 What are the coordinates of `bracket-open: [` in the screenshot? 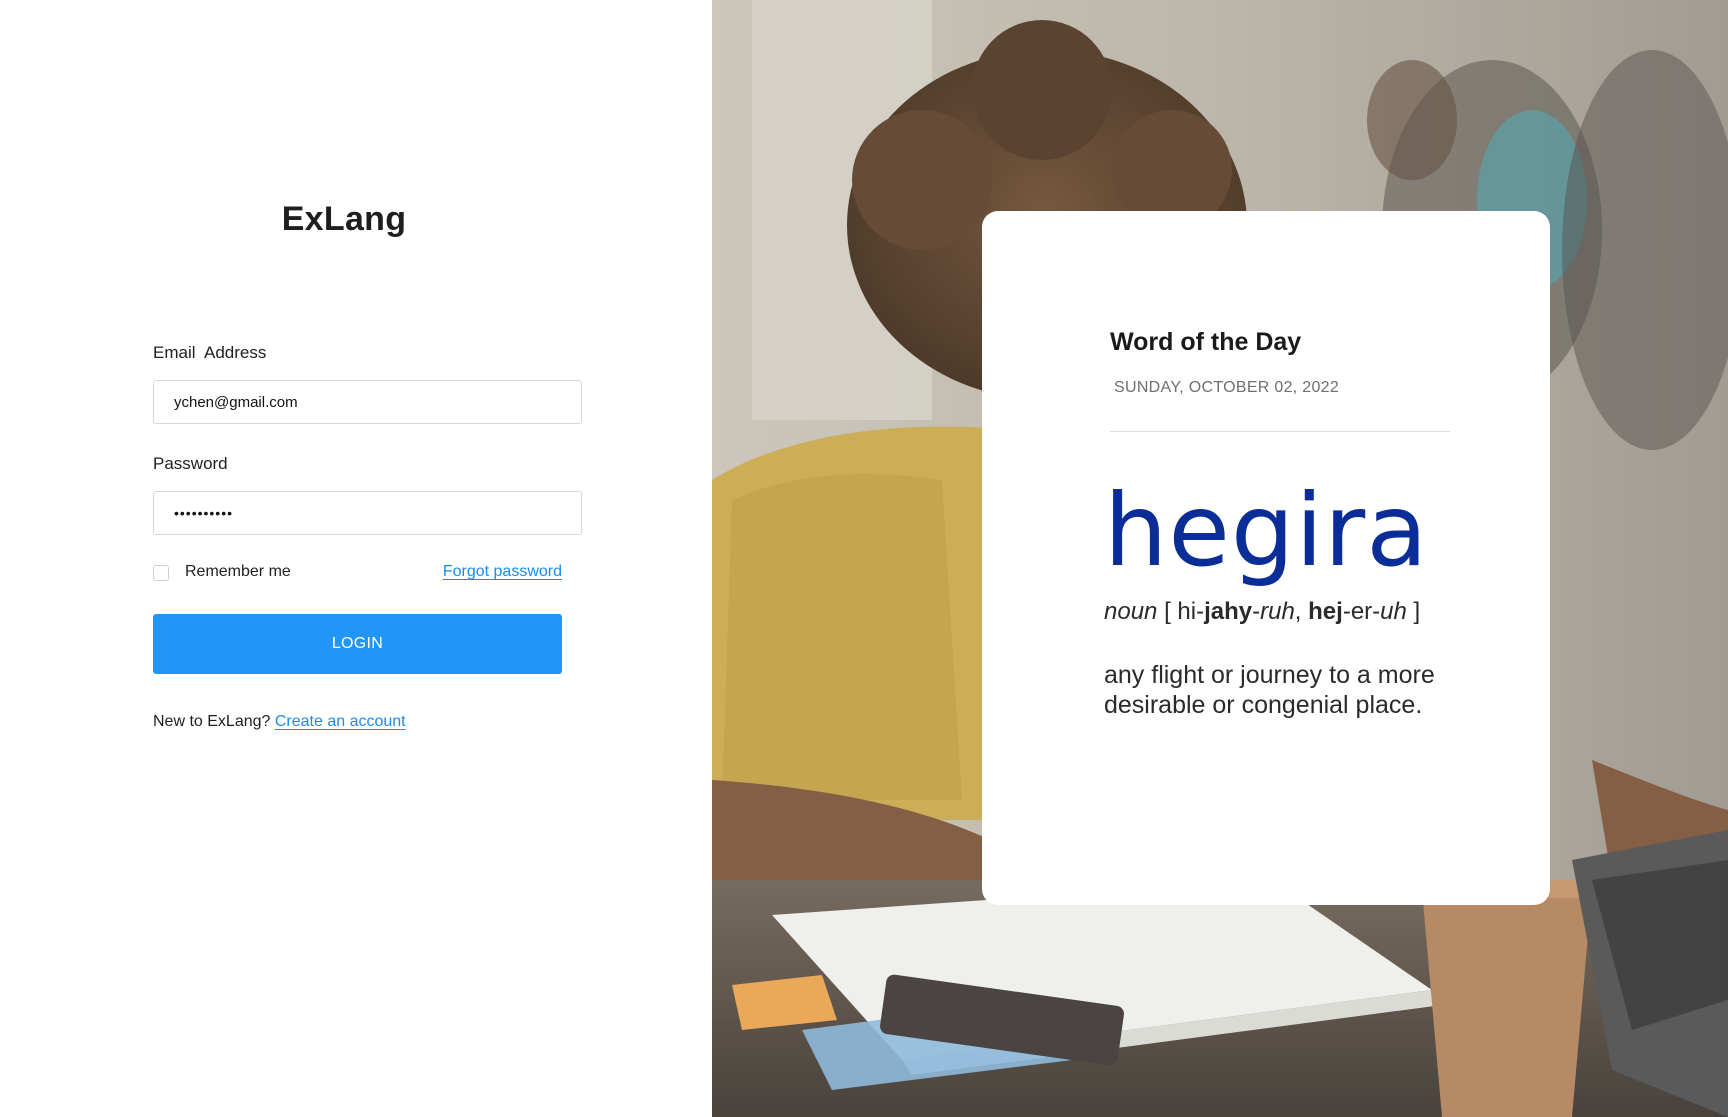 It's located at (1167, 611).